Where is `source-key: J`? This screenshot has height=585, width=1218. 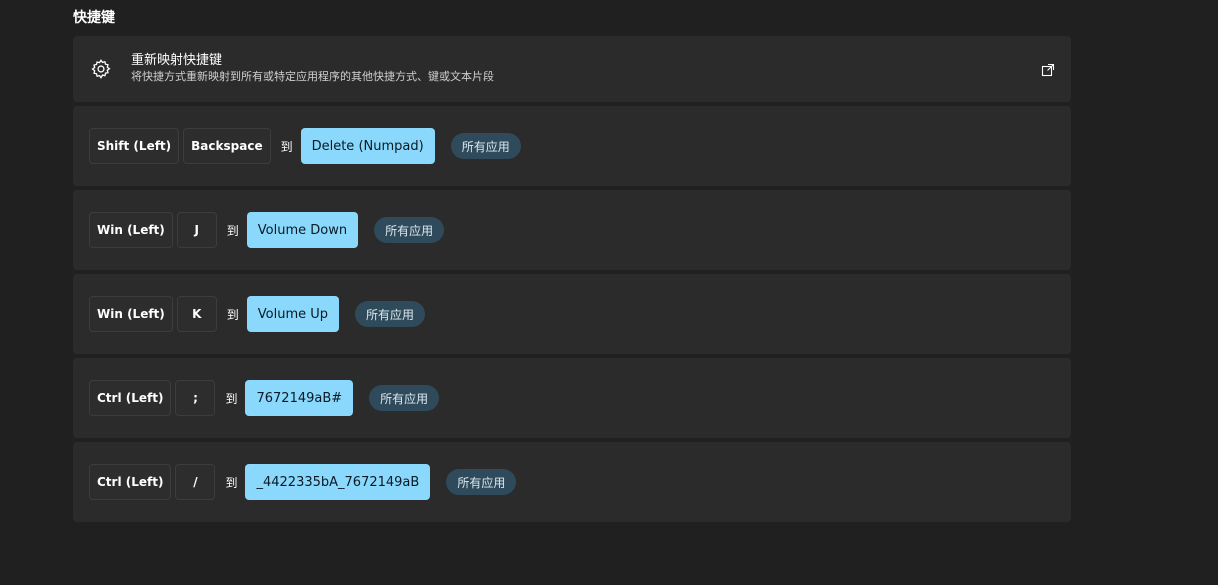 source-key: J is located at coordinates (196, 230).